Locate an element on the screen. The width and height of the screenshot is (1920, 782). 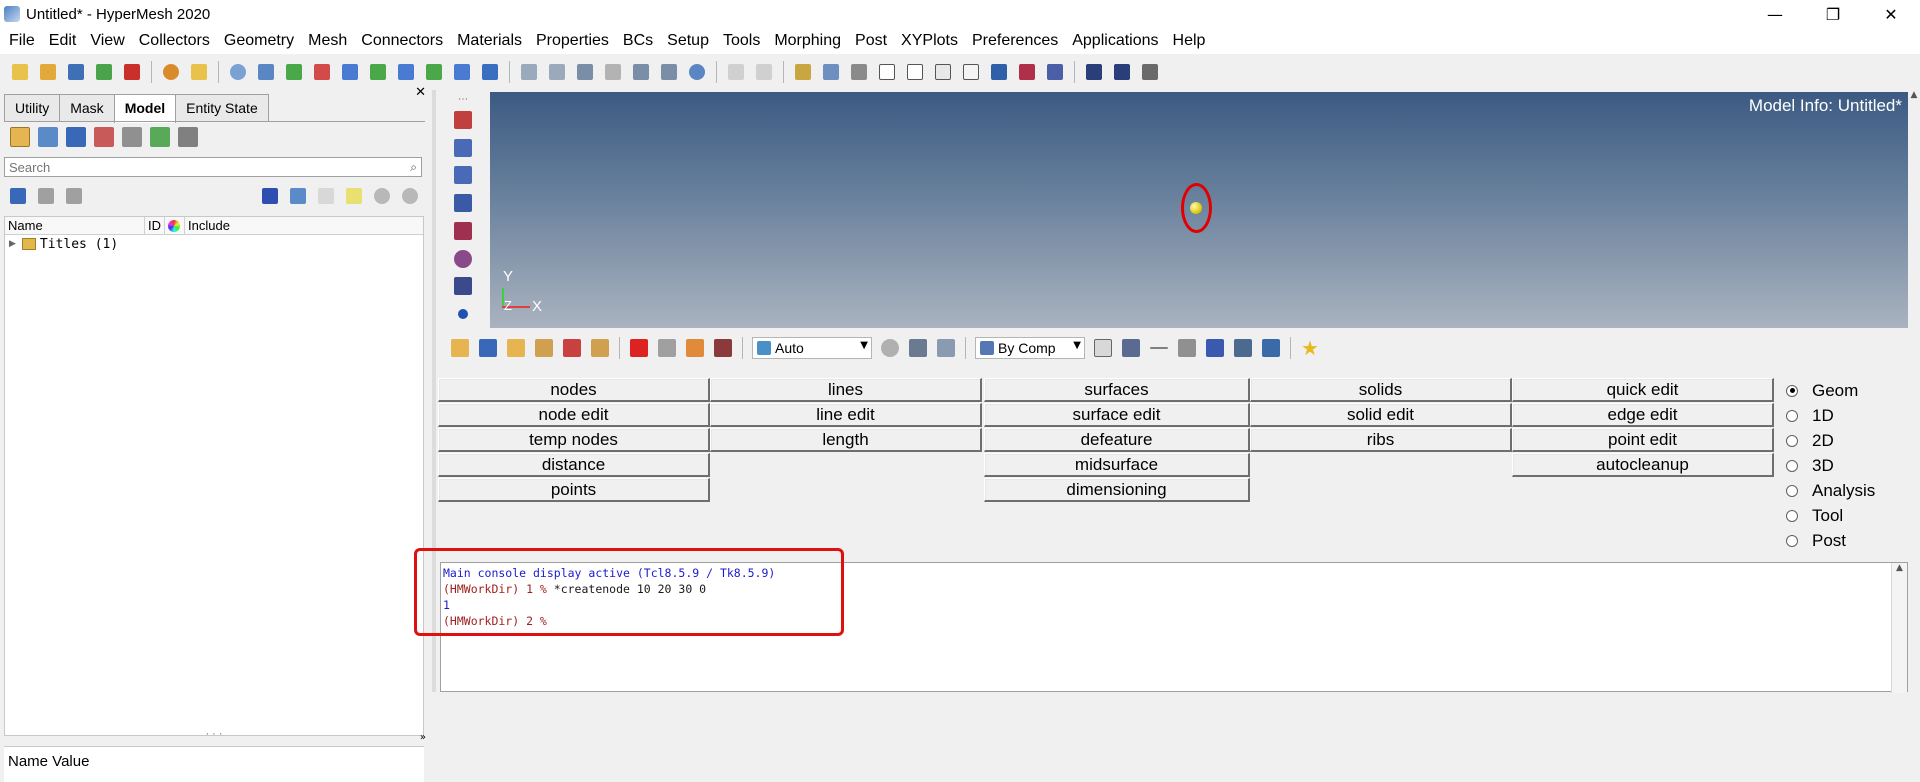
find-attached-icon is located at coordinates (463, 231).